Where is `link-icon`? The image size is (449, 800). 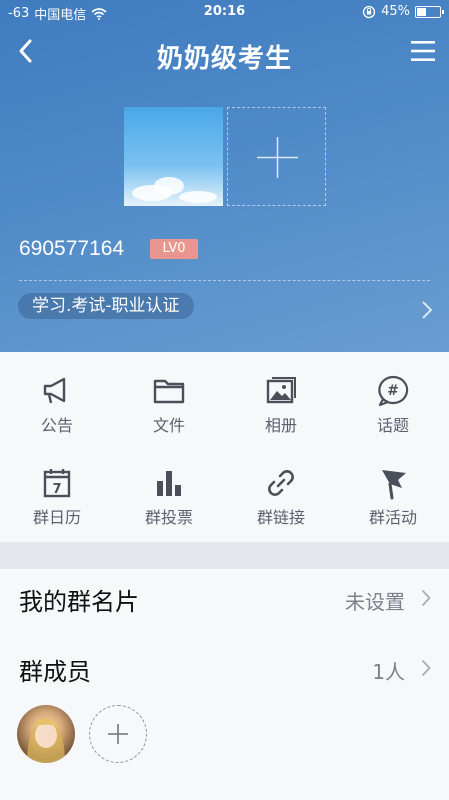
link-icon is located at coordinates (281, 483).